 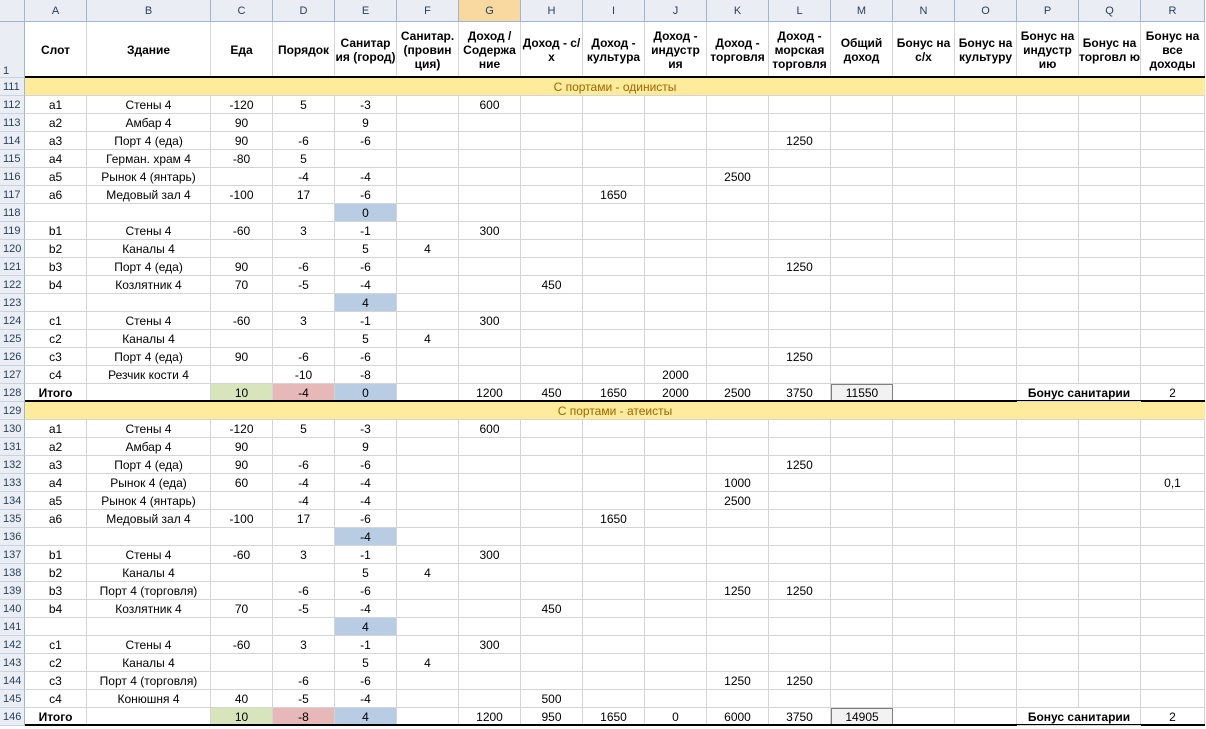 I want to click on cell-a: b1, so click(x=56, y=555).